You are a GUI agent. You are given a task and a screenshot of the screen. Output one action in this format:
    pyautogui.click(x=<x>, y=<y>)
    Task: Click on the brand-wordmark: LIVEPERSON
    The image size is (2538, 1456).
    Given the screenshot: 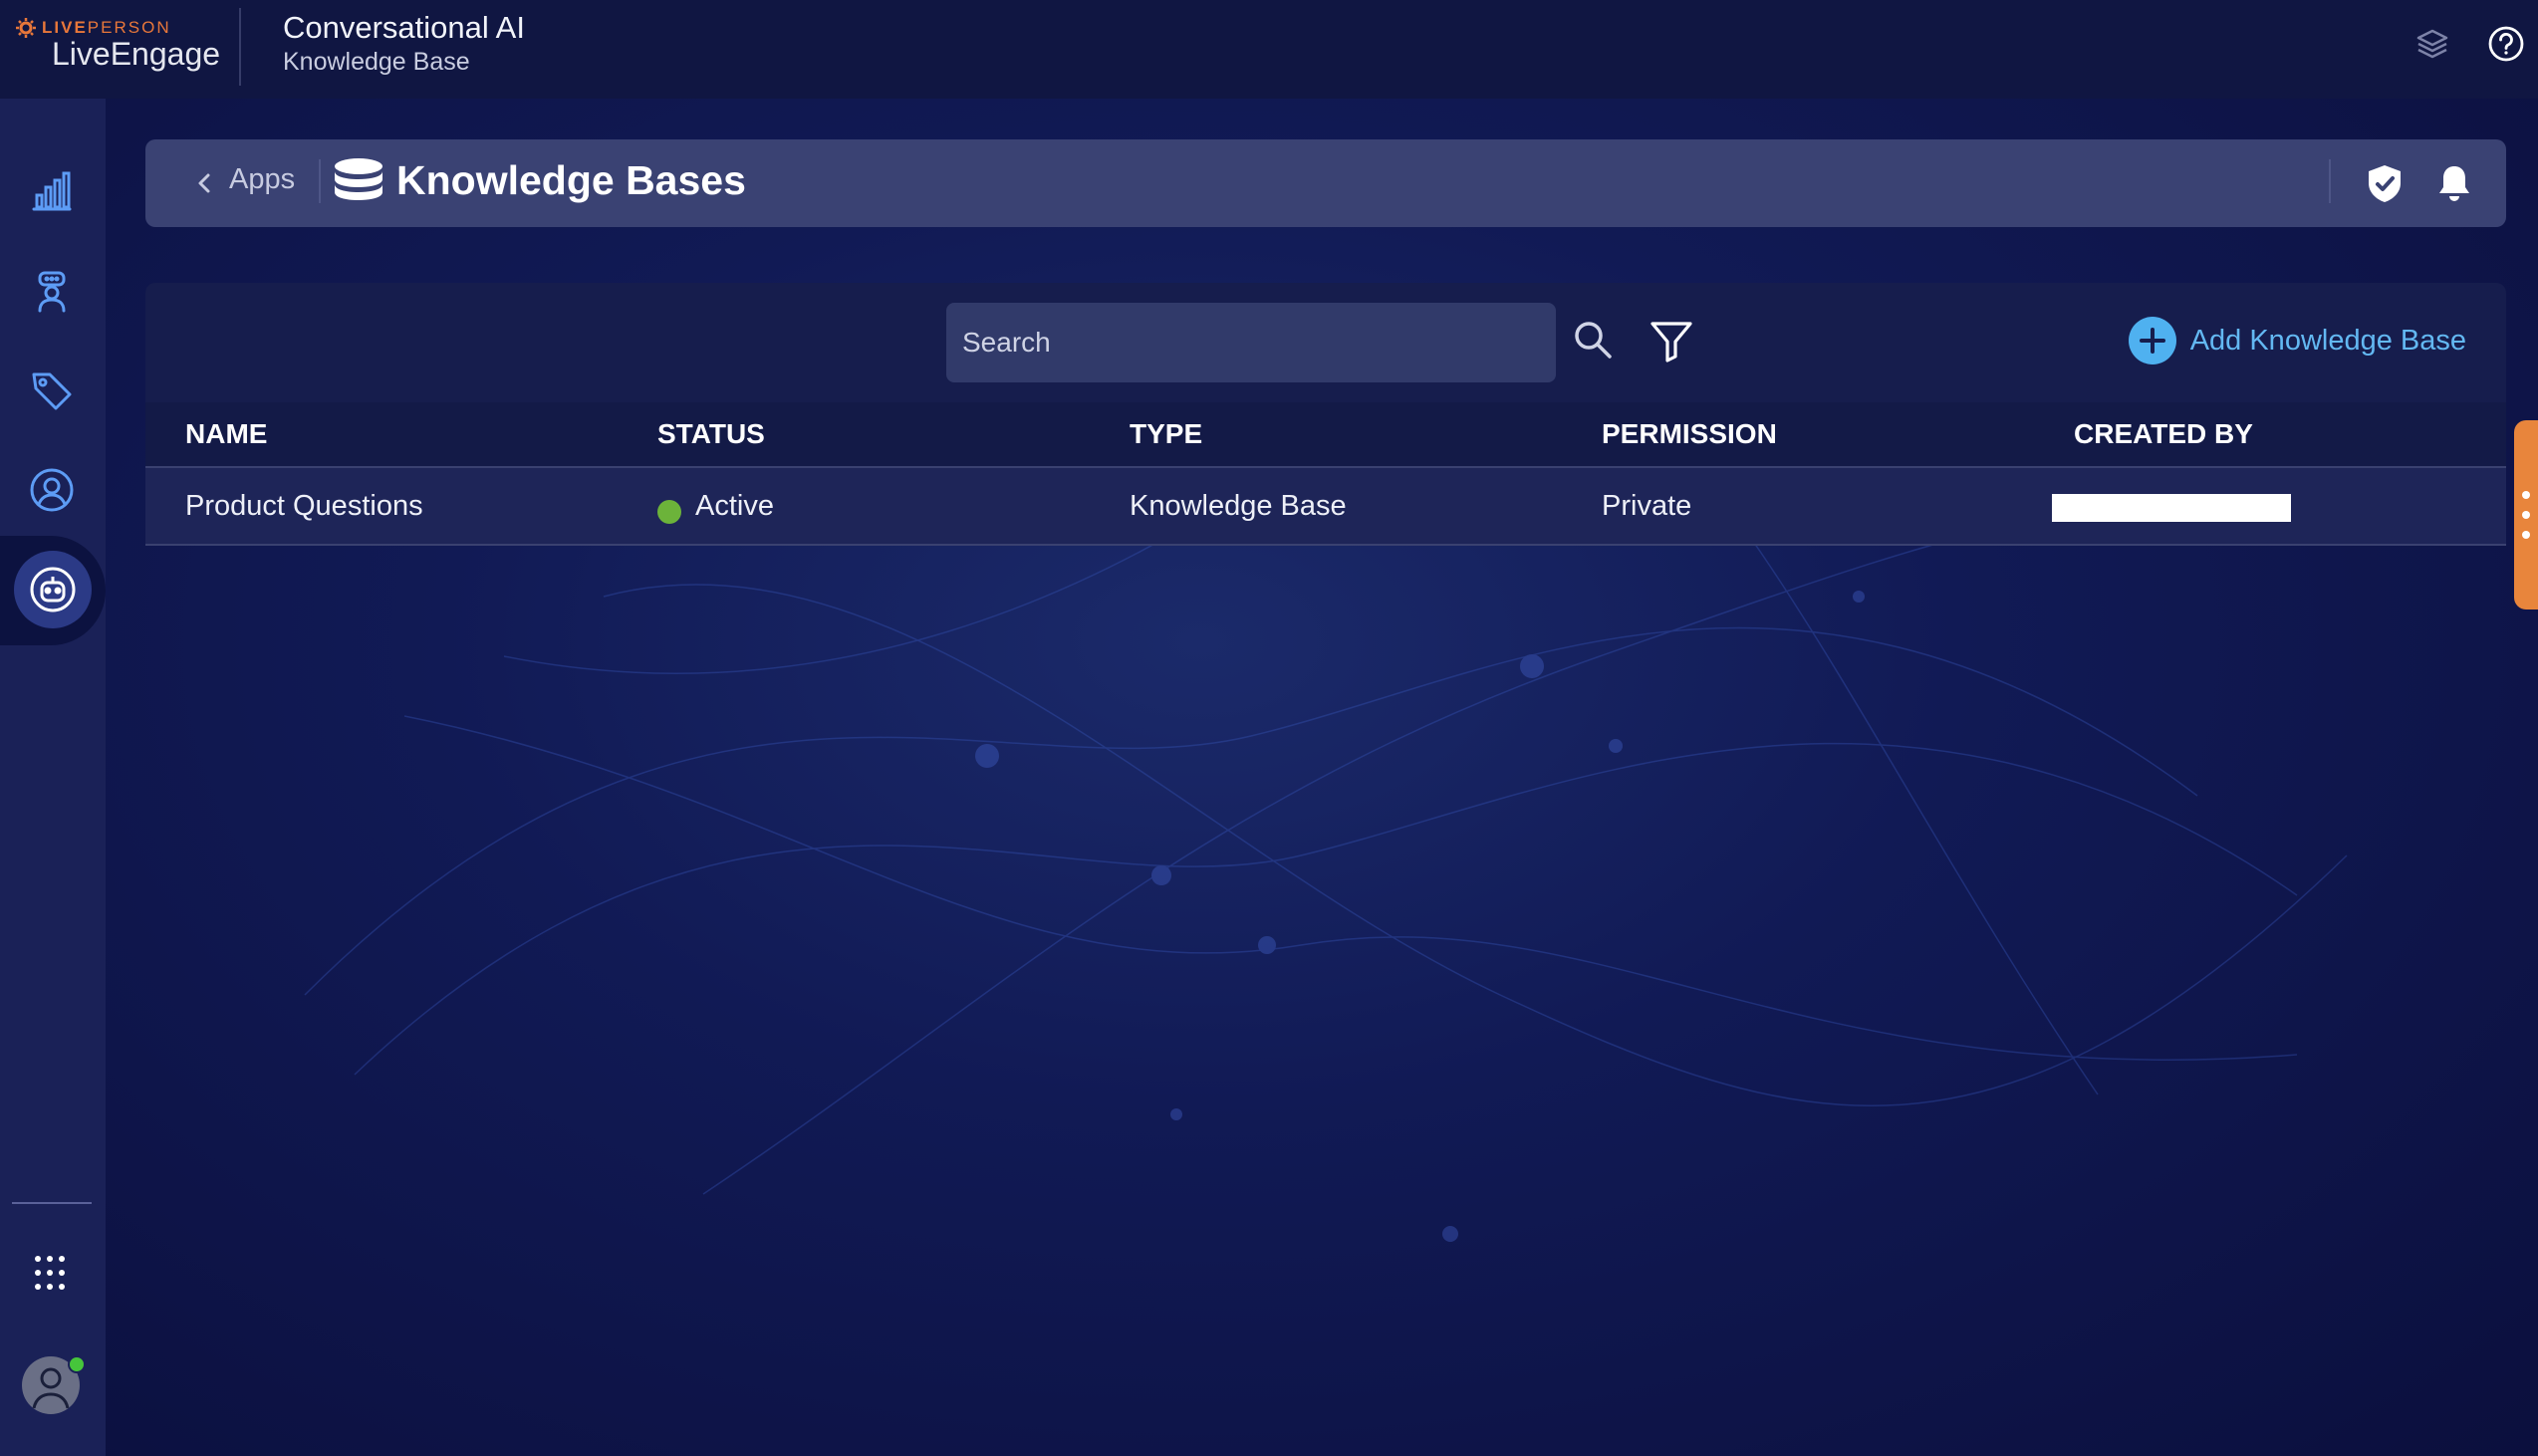 What is the action you would take?
    pyautogui.click(x=93, y=28)
    